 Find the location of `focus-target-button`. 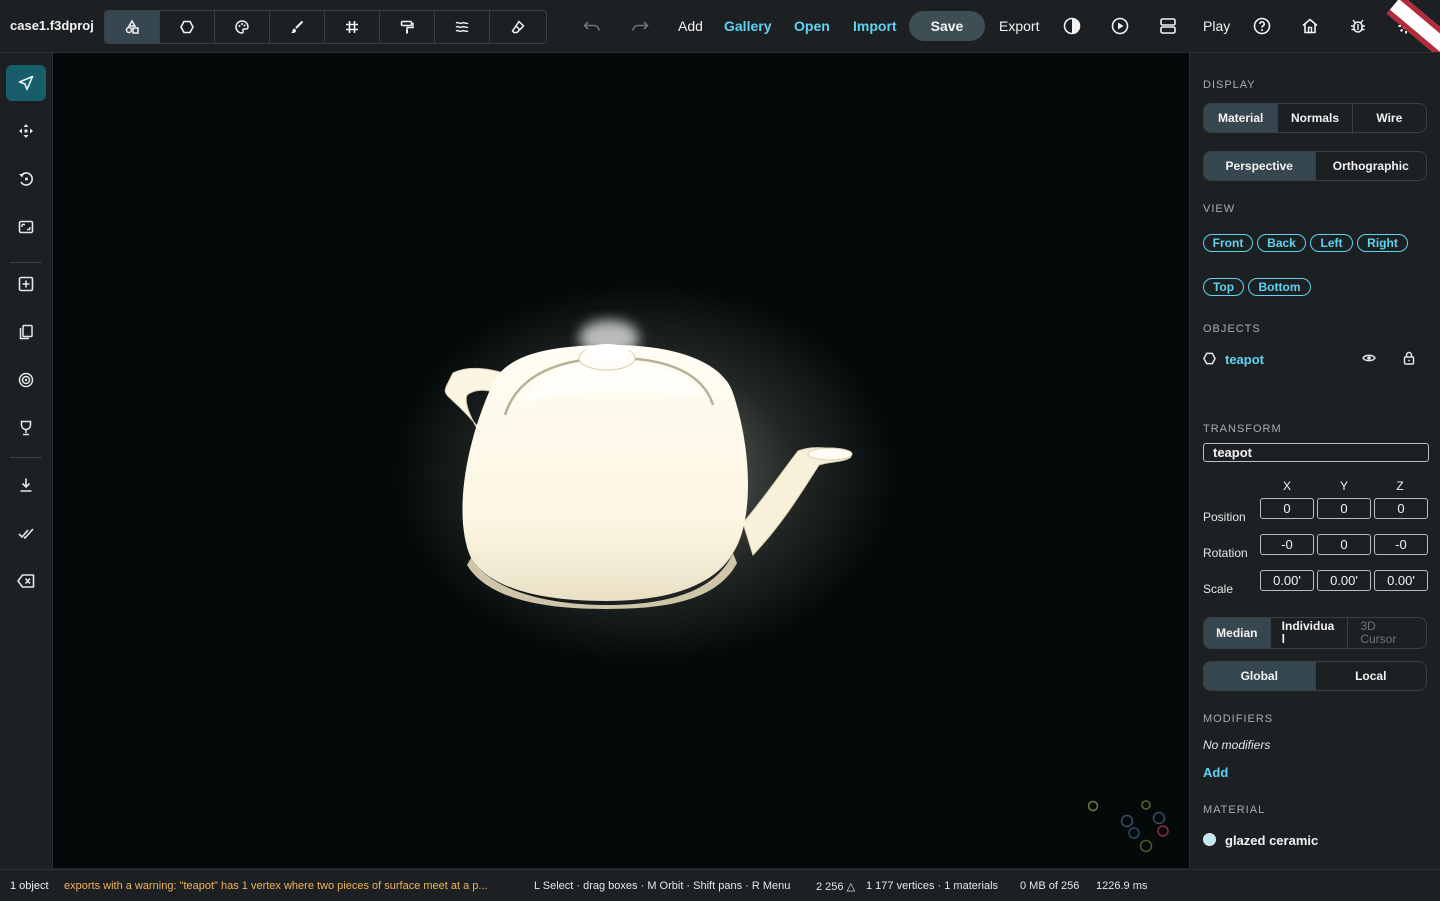

focus-target-button is located at coordinates (26, 380).